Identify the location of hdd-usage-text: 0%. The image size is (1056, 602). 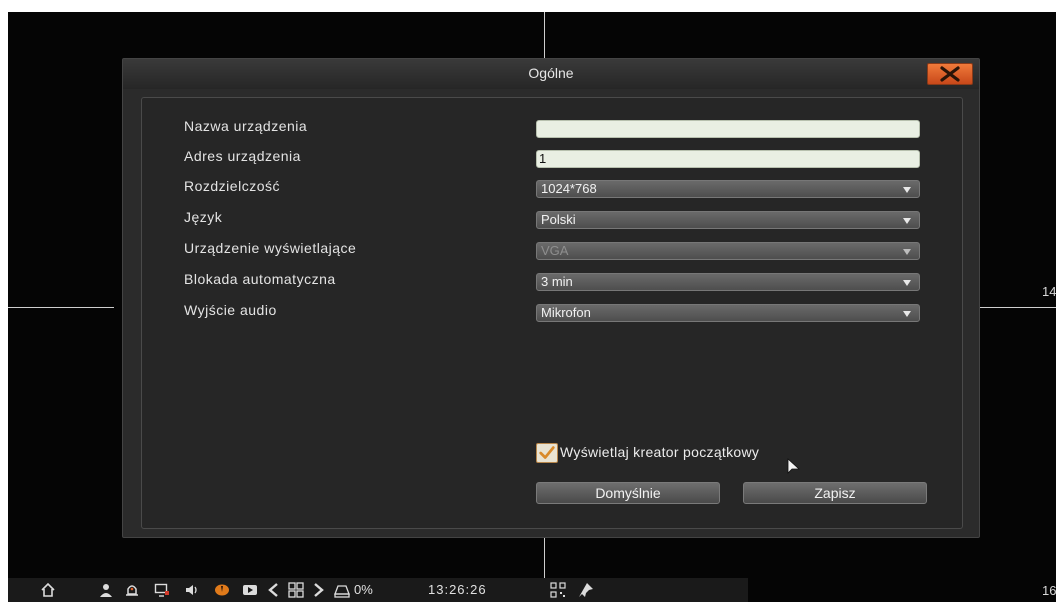
(363, 589).